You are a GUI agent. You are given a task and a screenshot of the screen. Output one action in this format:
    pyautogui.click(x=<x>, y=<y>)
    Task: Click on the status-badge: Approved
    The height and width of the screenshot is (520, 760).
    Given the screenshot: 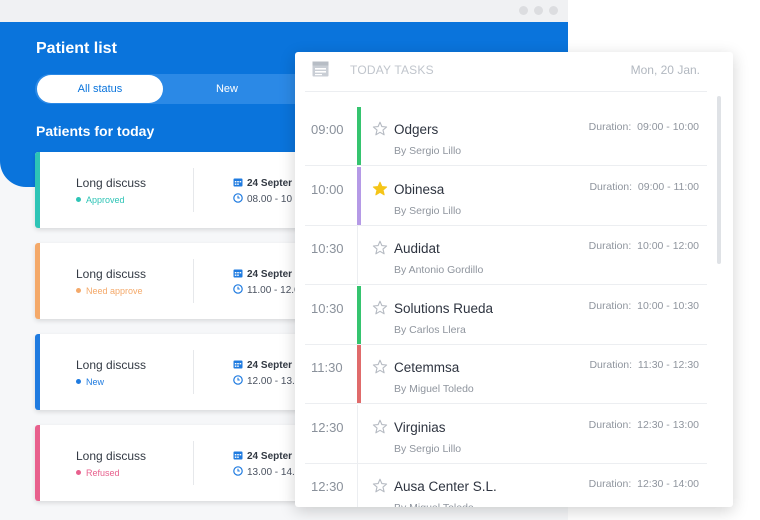 What is the action you would take?
    pyautogui.click(x=100, y=200)
    